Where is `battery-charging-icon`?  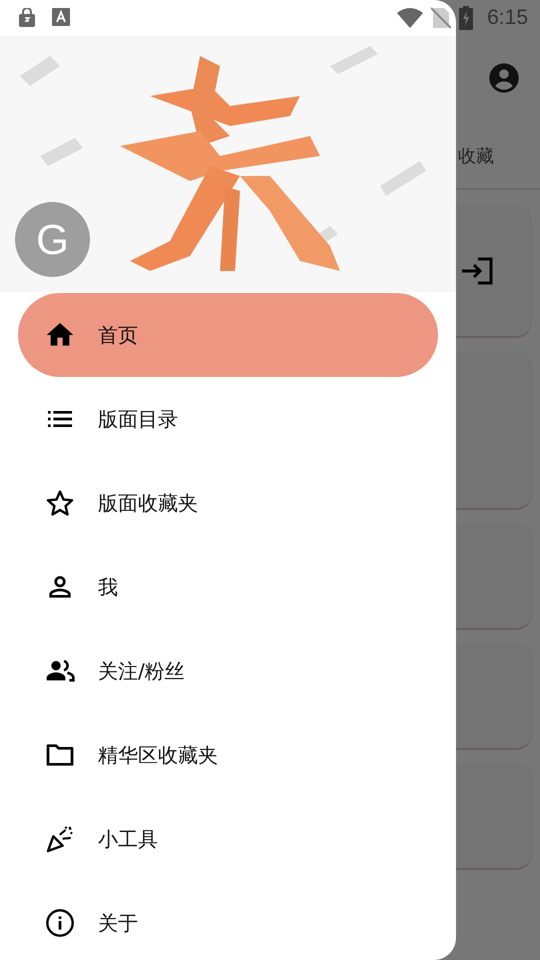 battery-charging-icon is located at coordinates (466, 18).